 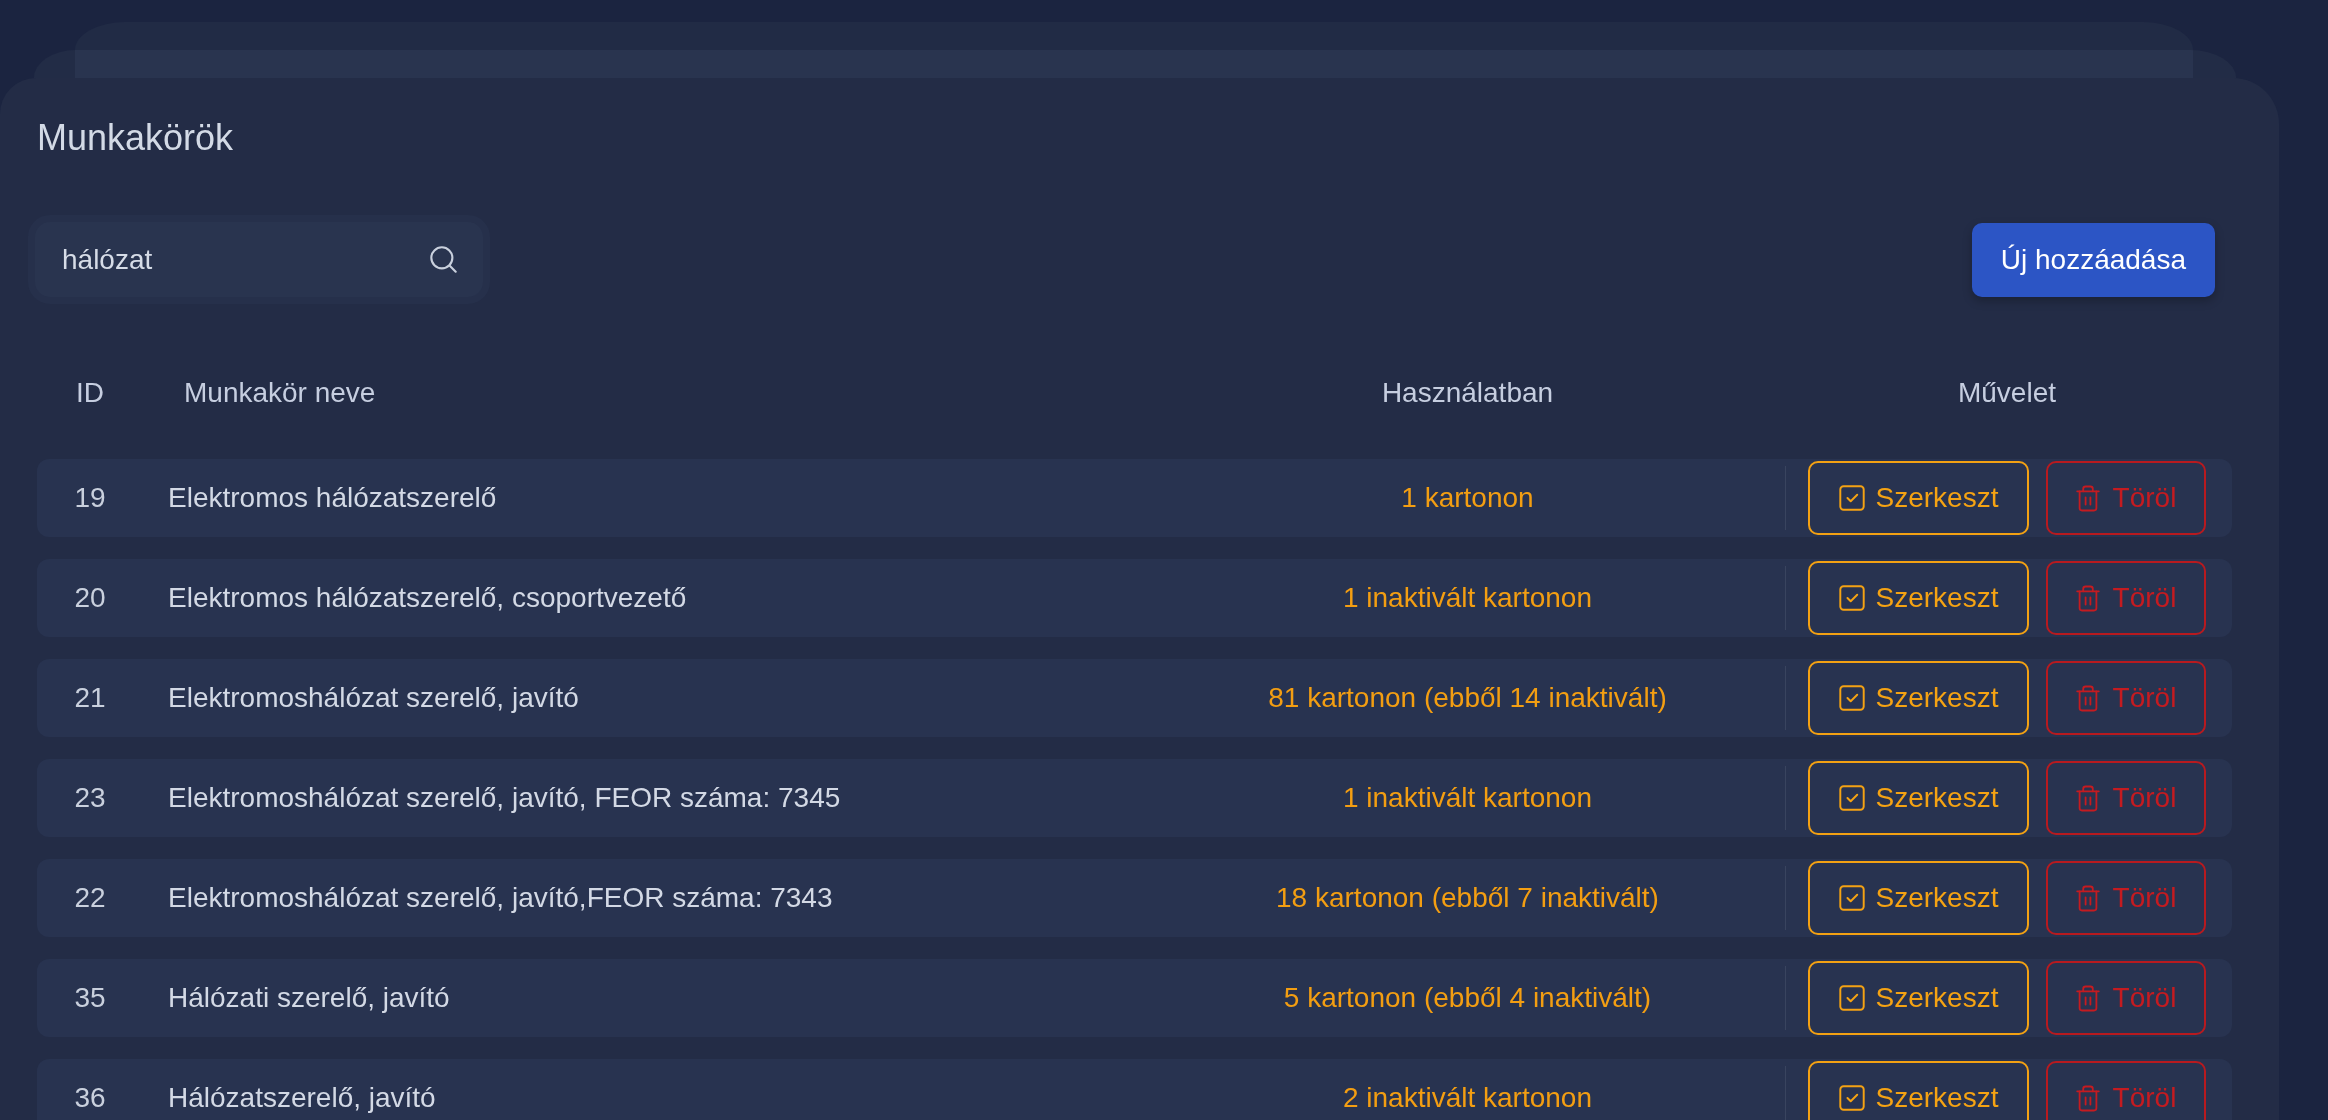 What do you see at coordinates (1467, 698) in the screenshot?
I see `usage-text: 81 kartonon (ebből 14 inaktivált)` at bounding box center [1467, 698].